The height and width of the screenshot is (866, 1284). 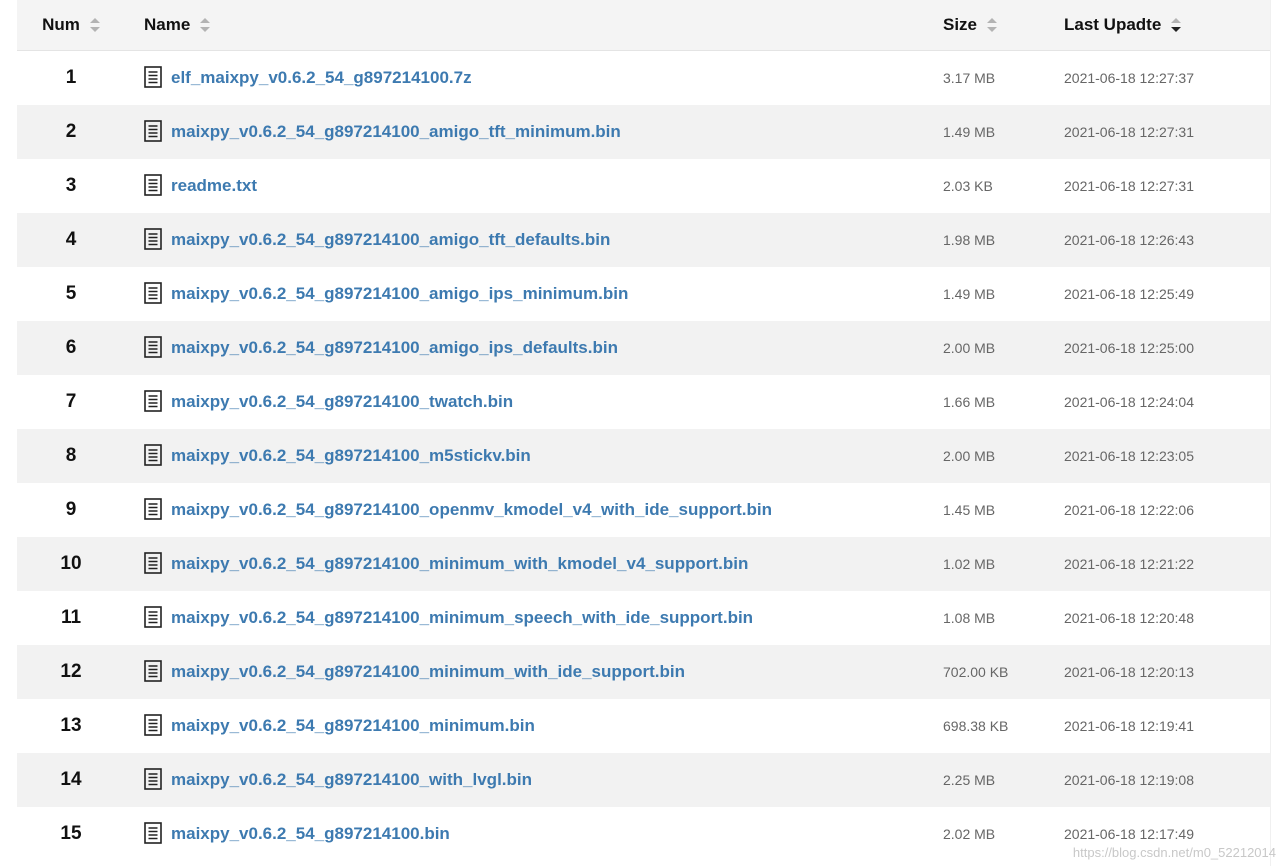 What do you see at coordinates (71, 726) in the screenshot?
I see `row-num-cell: 13` at bounding box center [71, 726].